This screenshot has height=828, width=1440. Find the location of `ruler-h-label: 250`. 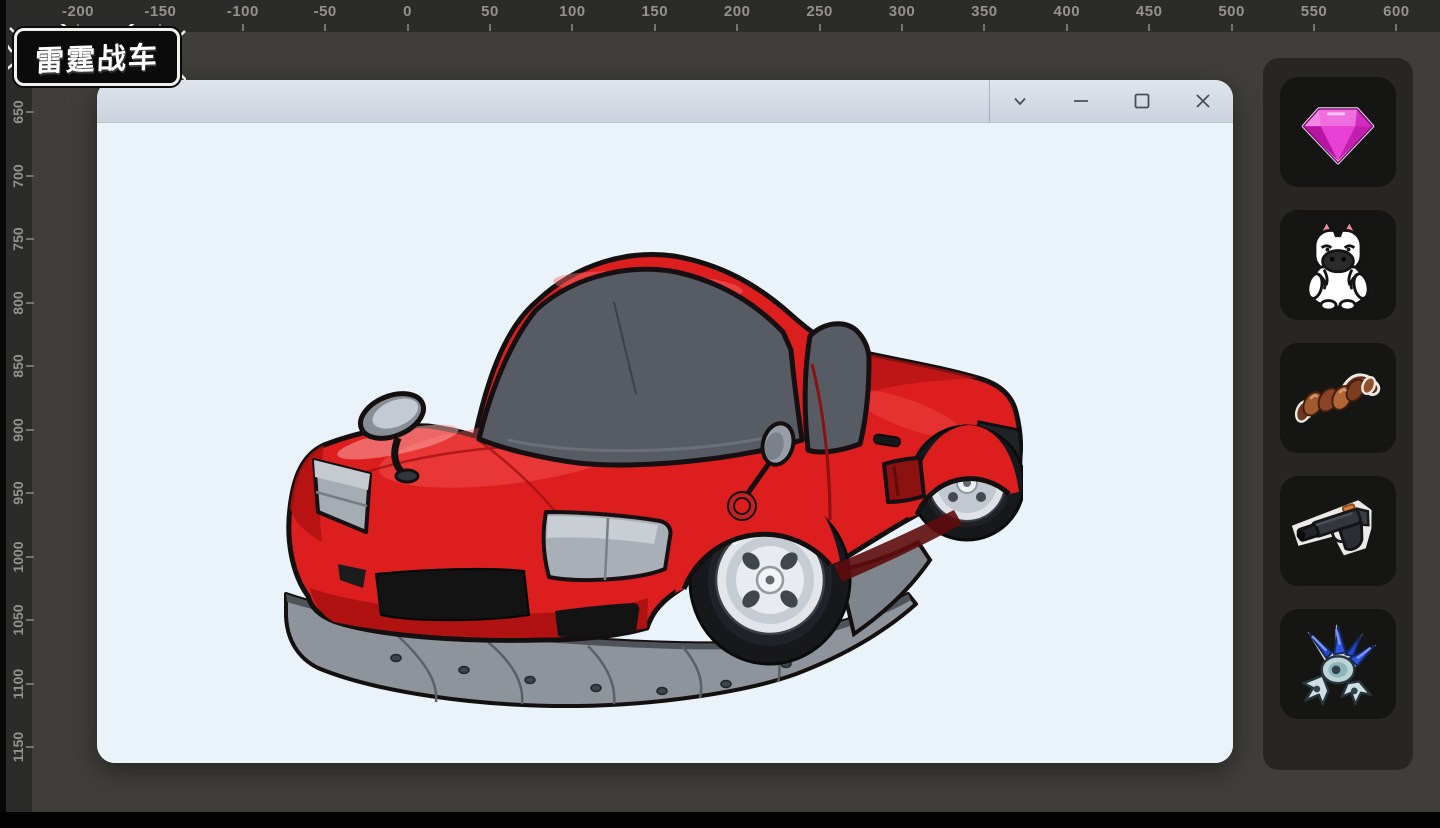

ruler-h-label: 250 is located at coordinates (819, 11).